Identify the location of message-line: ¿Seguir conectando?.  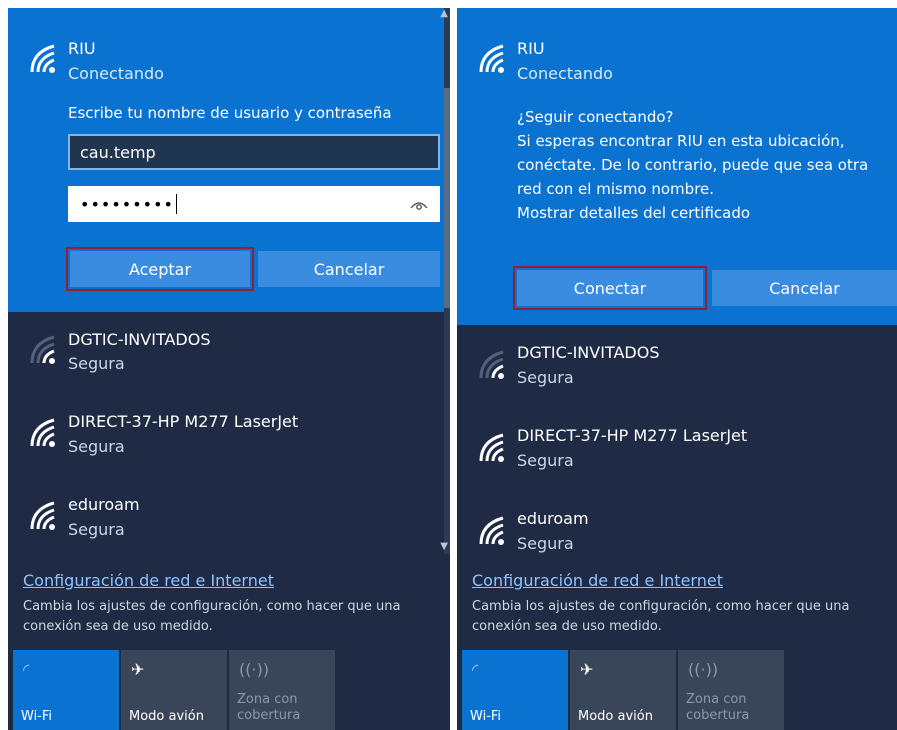
(595, 117).